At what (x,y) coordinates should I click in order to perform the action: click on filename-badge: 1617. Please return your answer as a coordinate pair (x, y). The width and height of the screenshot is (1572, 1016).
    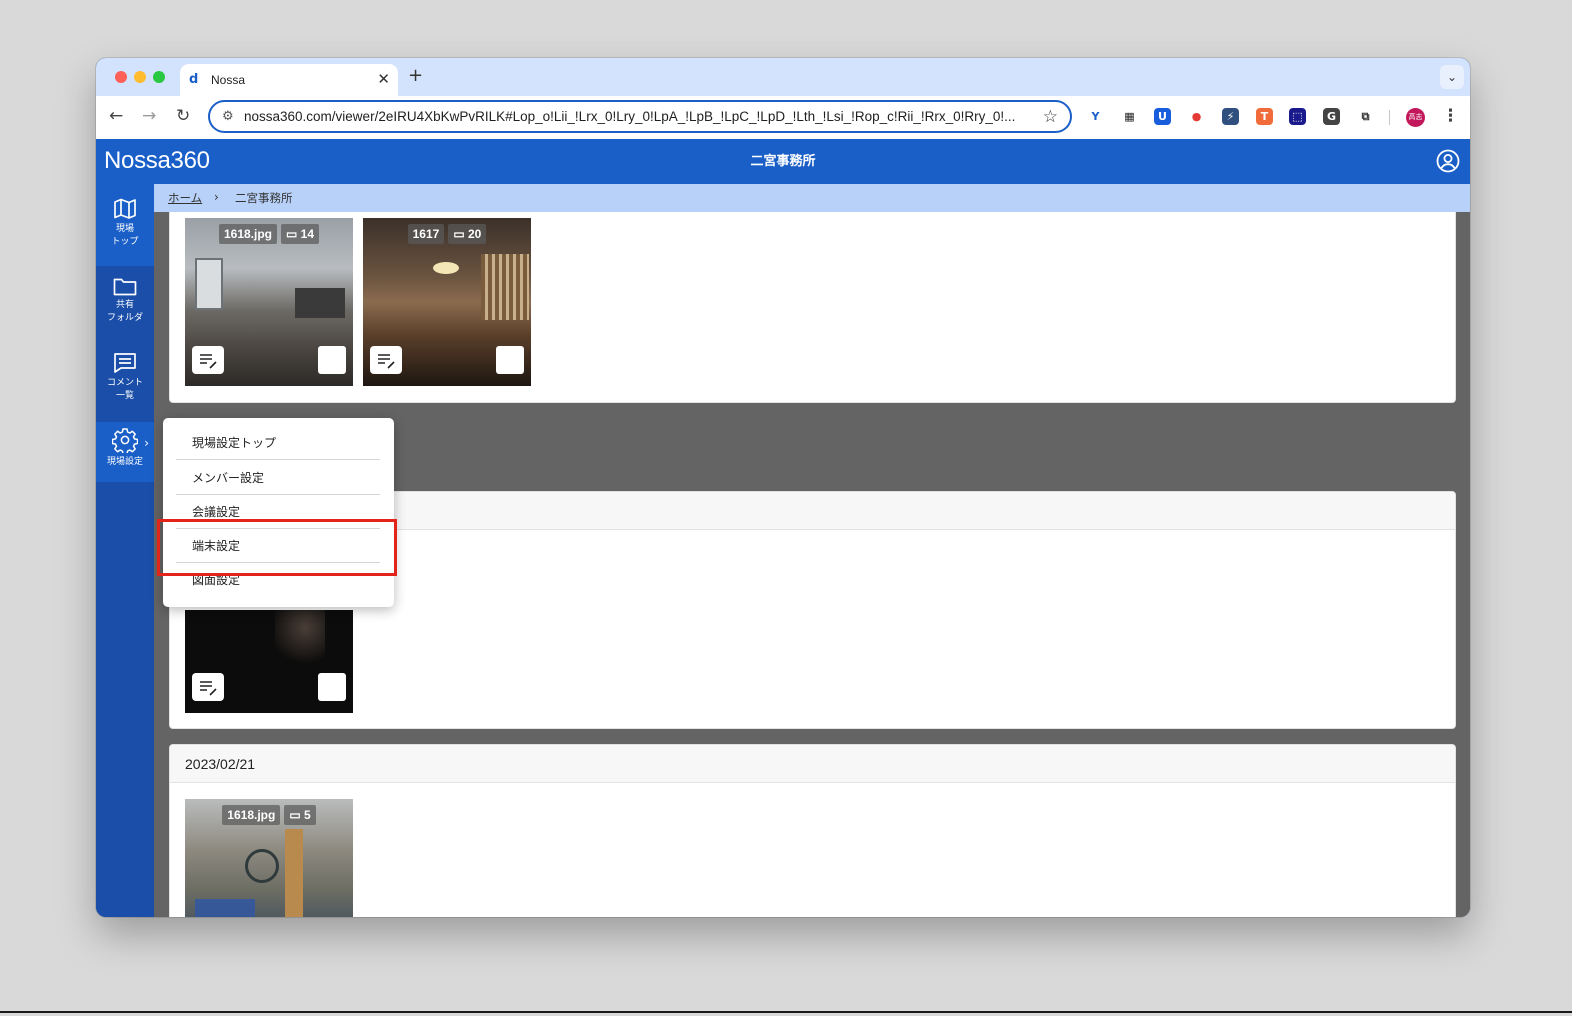
    Looking at the image, I should click on (426, 234).